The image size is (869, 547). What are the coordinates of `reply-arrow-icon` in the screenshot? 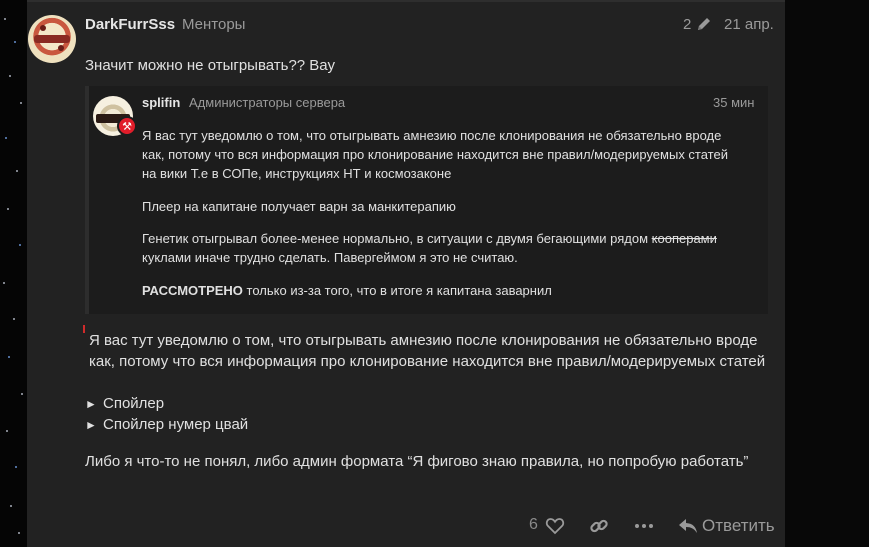 It's located at (688, 526).